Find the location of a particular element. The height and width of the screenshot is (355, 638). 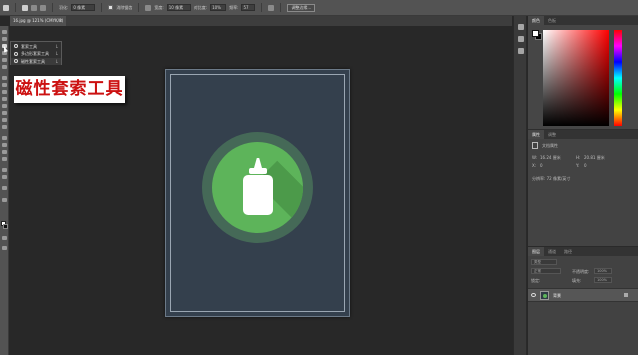

tab-swatches: 色板 is located at coordinates (552, 20).